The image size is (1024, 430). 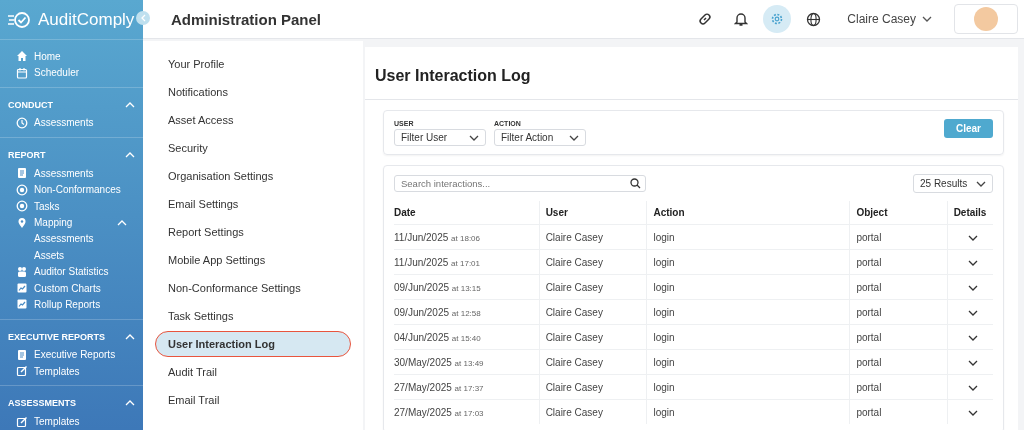 What do you see at coordinates (57, 73) in the screenshot?
I see `sidebar-item-label: Scheduler` at bounding box center [57, 73].